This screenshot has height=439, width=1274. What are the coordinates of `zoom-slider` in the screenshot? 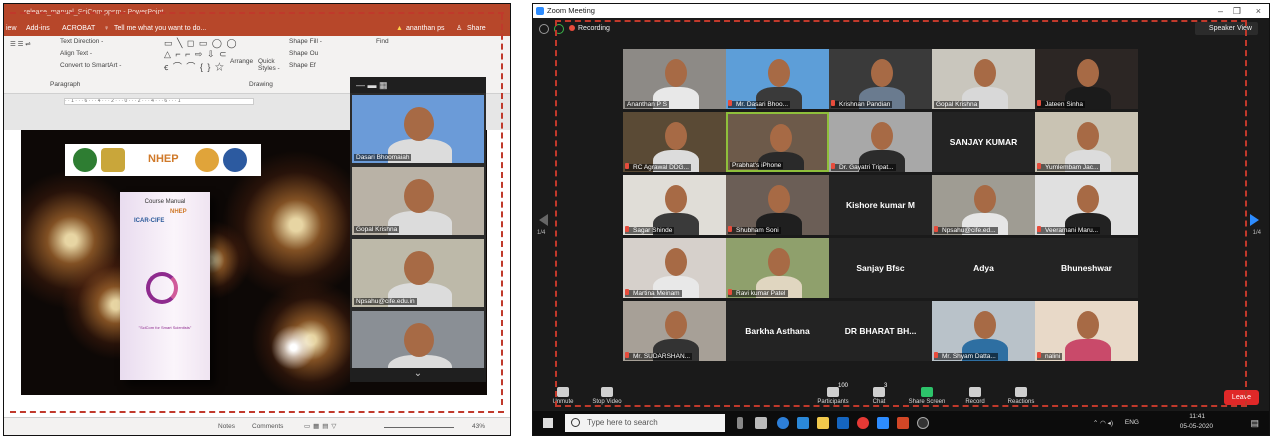 It's located at (419, 427).